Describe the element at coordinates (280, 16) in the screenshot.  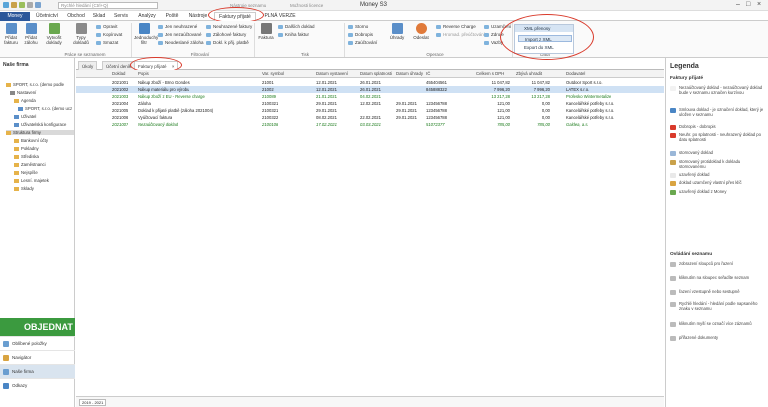
I see `tab-plna-verze: PLNÁ VERZE` at that location.